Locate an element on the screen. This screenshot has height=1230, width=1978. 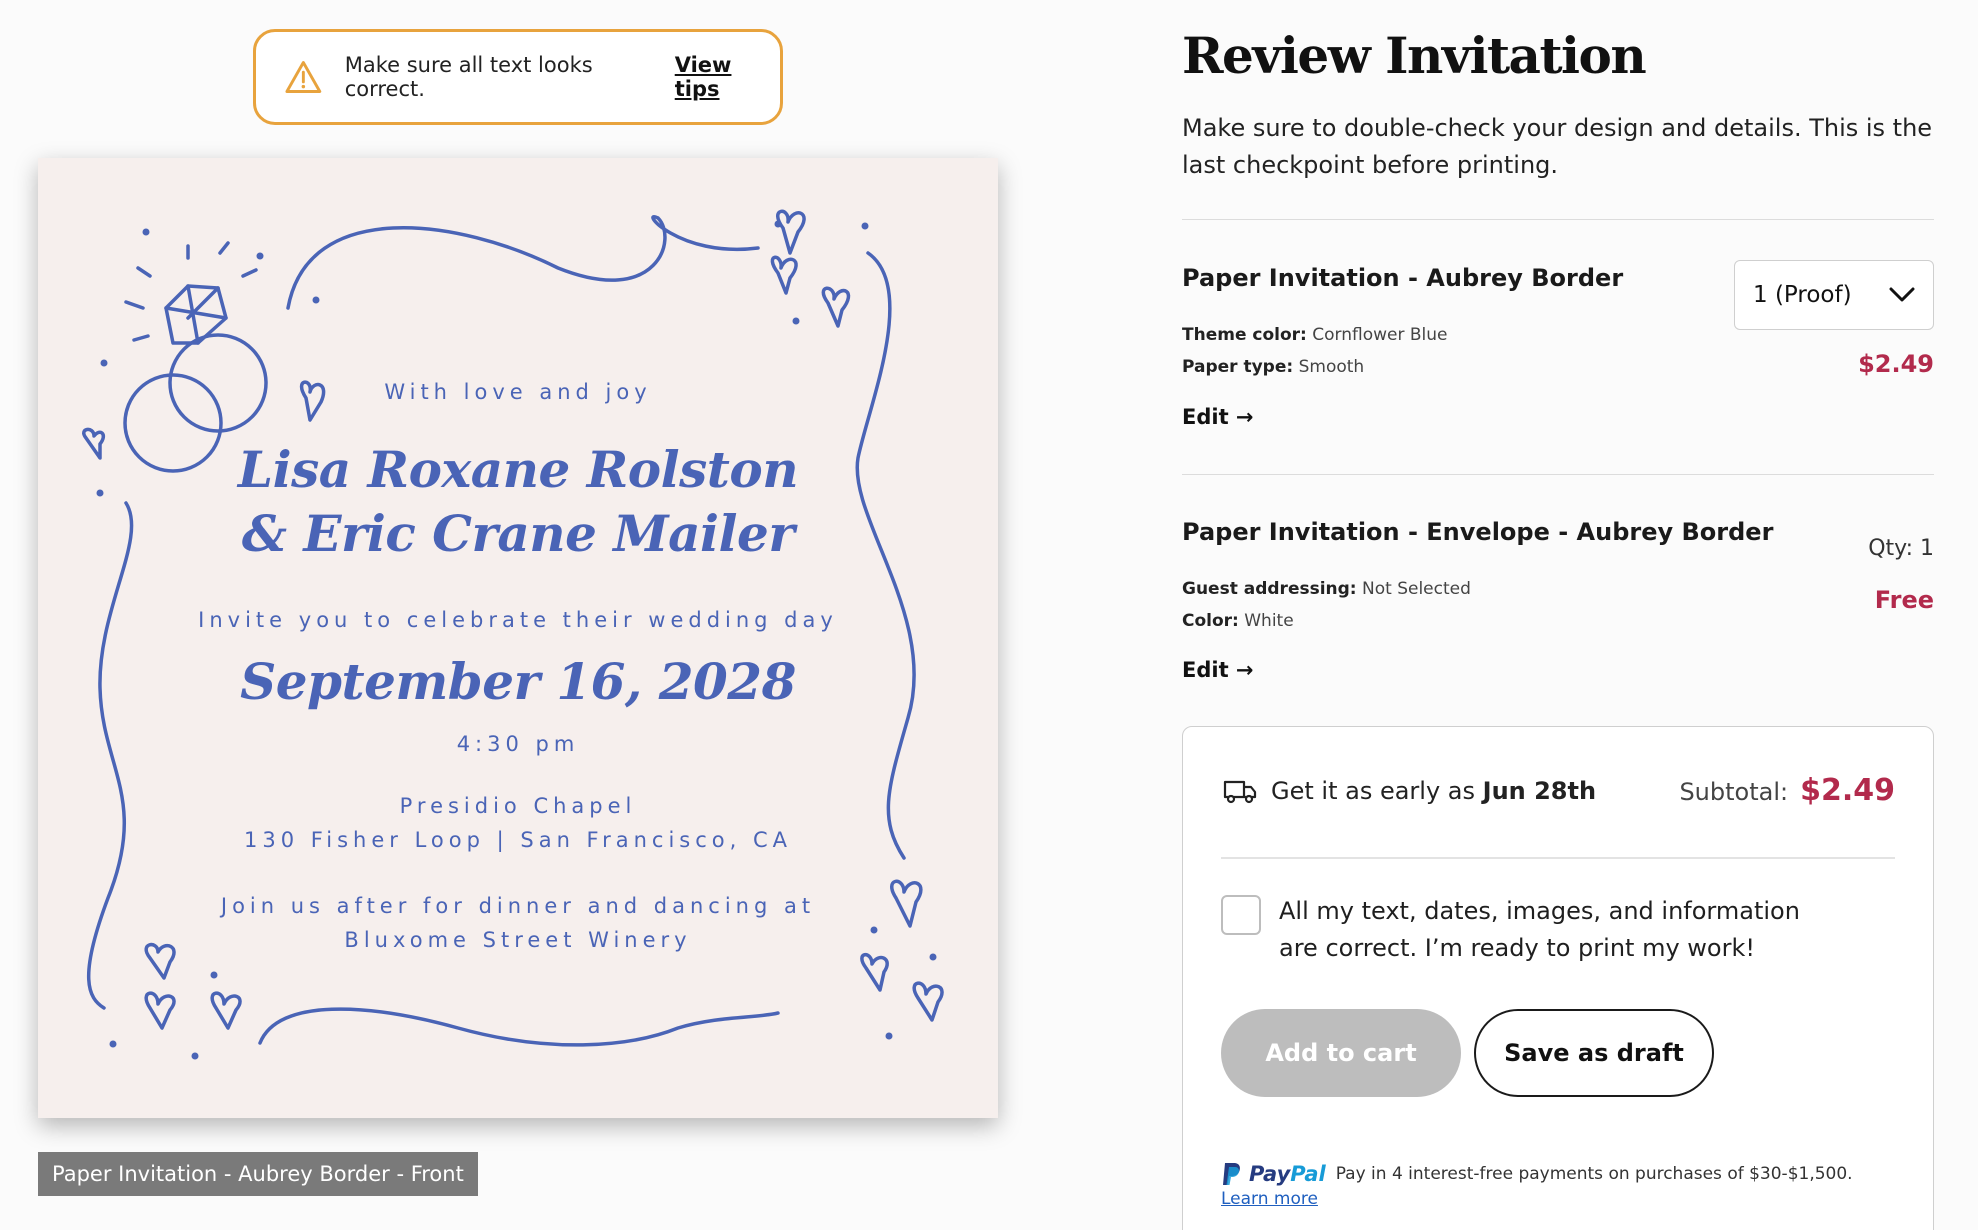
view-tips-link: View tips is located at coordinates (727, 77).